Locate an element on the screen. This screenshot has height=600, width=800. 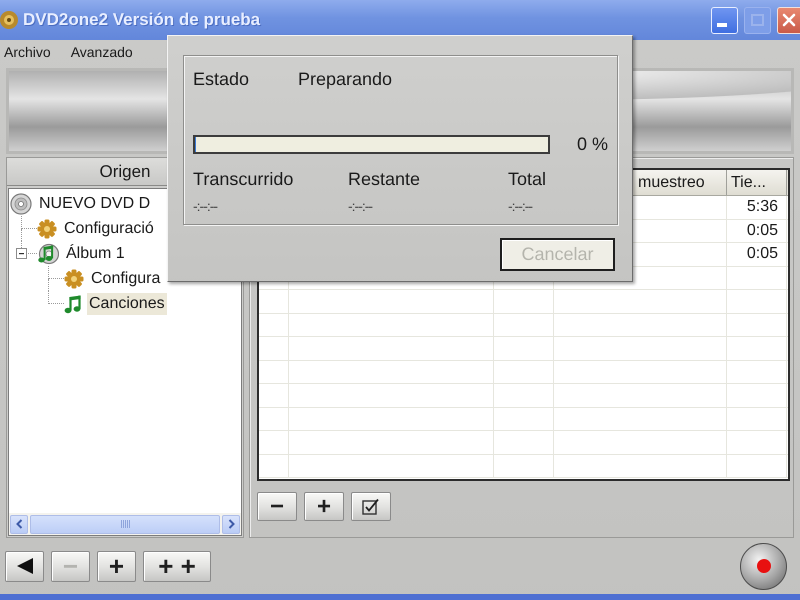
scroll-right-button is located at coordinates (231, 524).